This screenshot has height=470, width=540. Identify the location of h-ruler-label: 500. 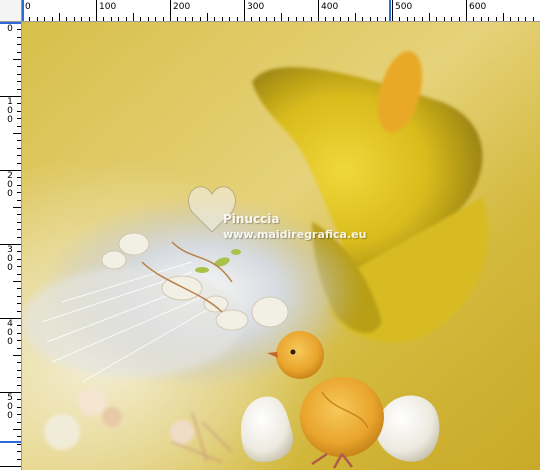
(404, 7).